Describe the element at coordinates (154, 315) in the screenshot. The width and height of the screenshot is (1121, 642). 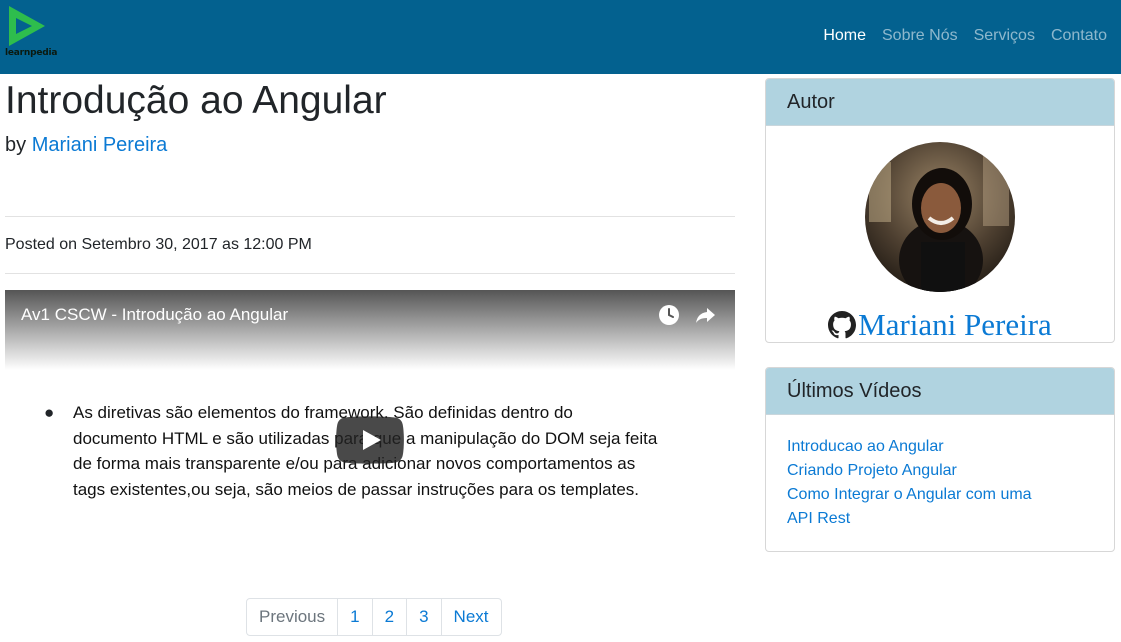
I see `video-title: Av1 CSCW - Introdução ao Angular` at that location.